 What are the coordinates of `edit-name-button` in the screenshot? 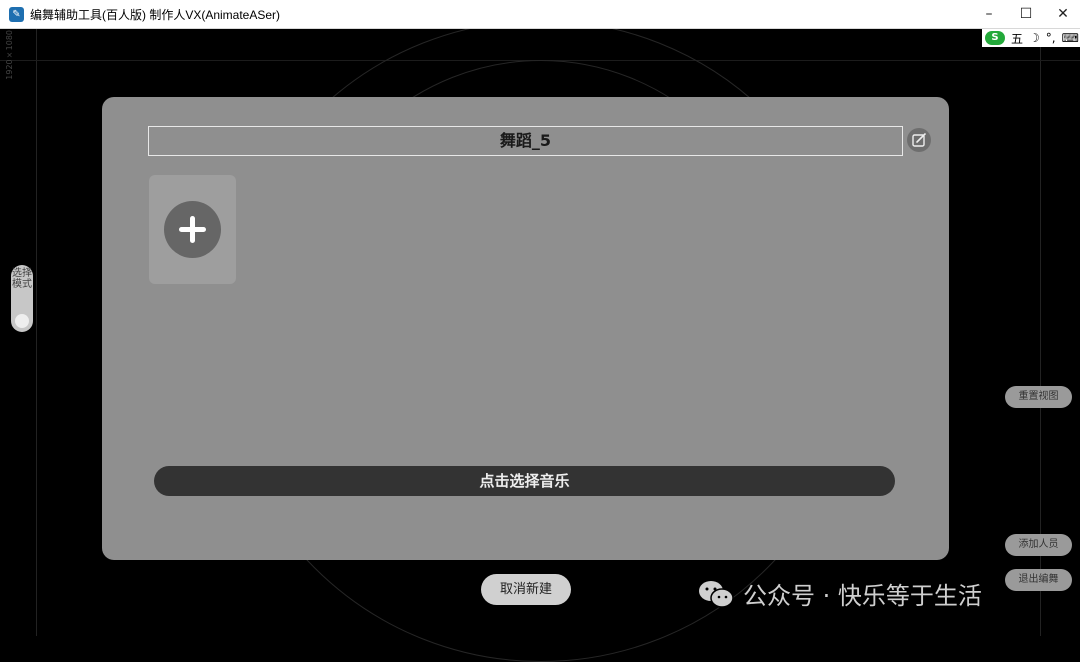 It's located at (919, 140).